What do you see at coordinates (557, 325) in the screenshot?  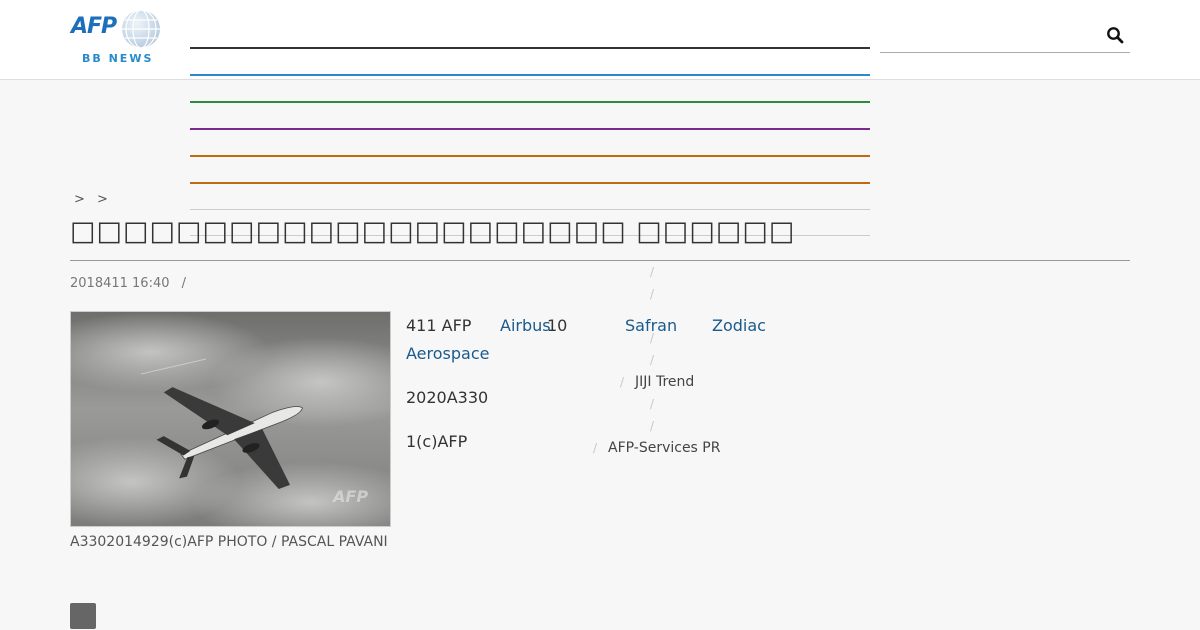 I see `airbus-suffix: 10` at bounding box center [557, 325].